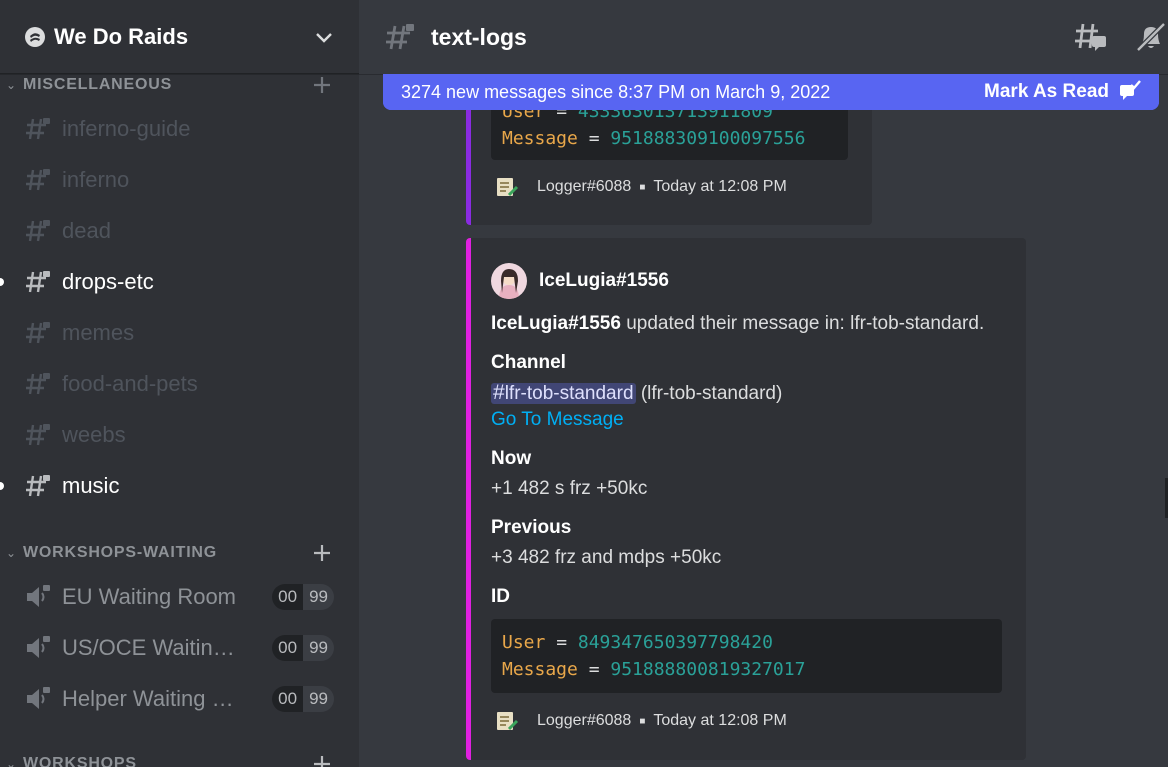 This screenshot has height=767, width=1168. I want to click on voice-channel-helper-waiting-room: Helper Waiting Room 00 99, so click(180, 699).